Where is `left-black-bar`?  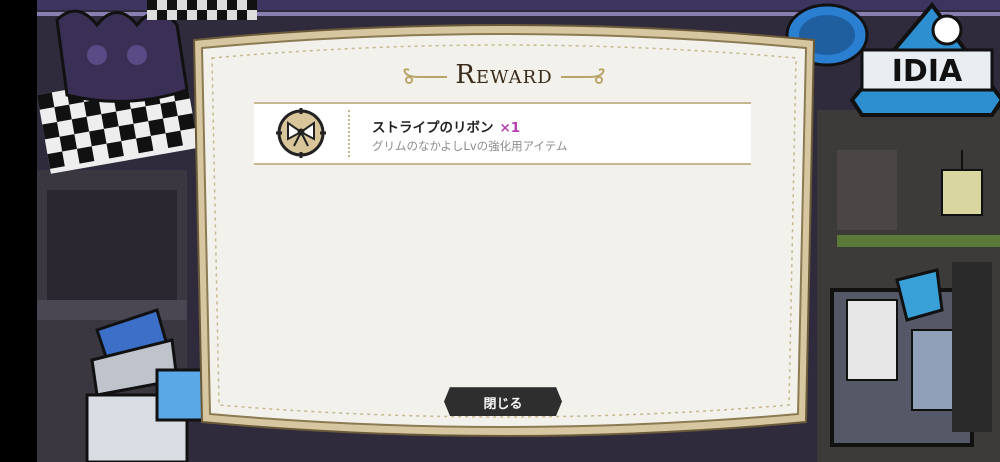
left-black-bar is located at coordinates (18, 231).